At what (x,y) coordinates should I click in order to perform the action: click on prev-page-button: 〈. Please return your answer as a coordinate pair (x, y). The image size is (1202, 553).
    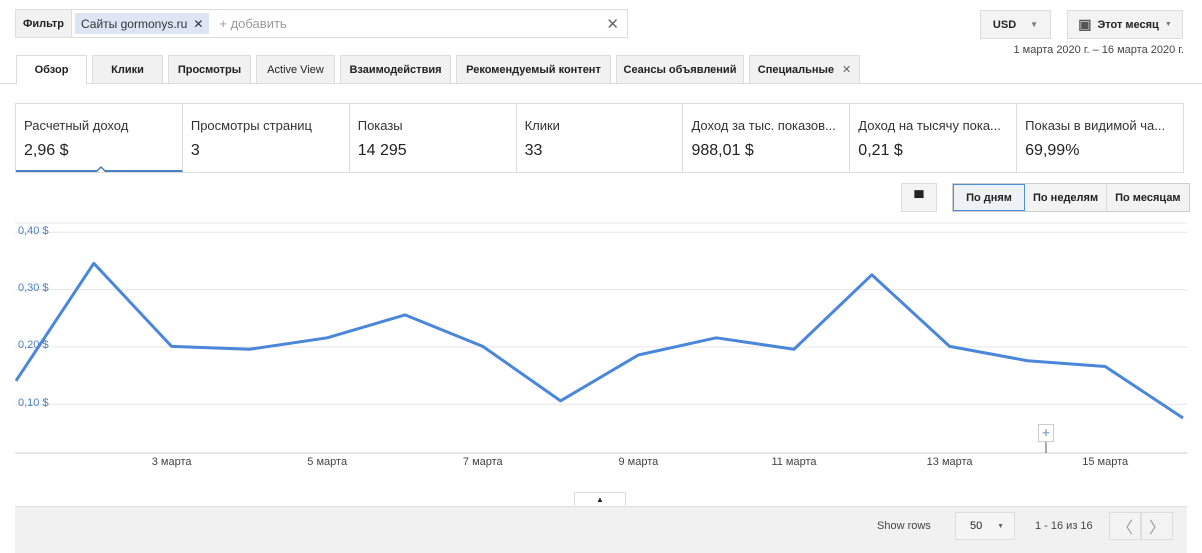
    Looking at the image, I should click on (1125, 526).